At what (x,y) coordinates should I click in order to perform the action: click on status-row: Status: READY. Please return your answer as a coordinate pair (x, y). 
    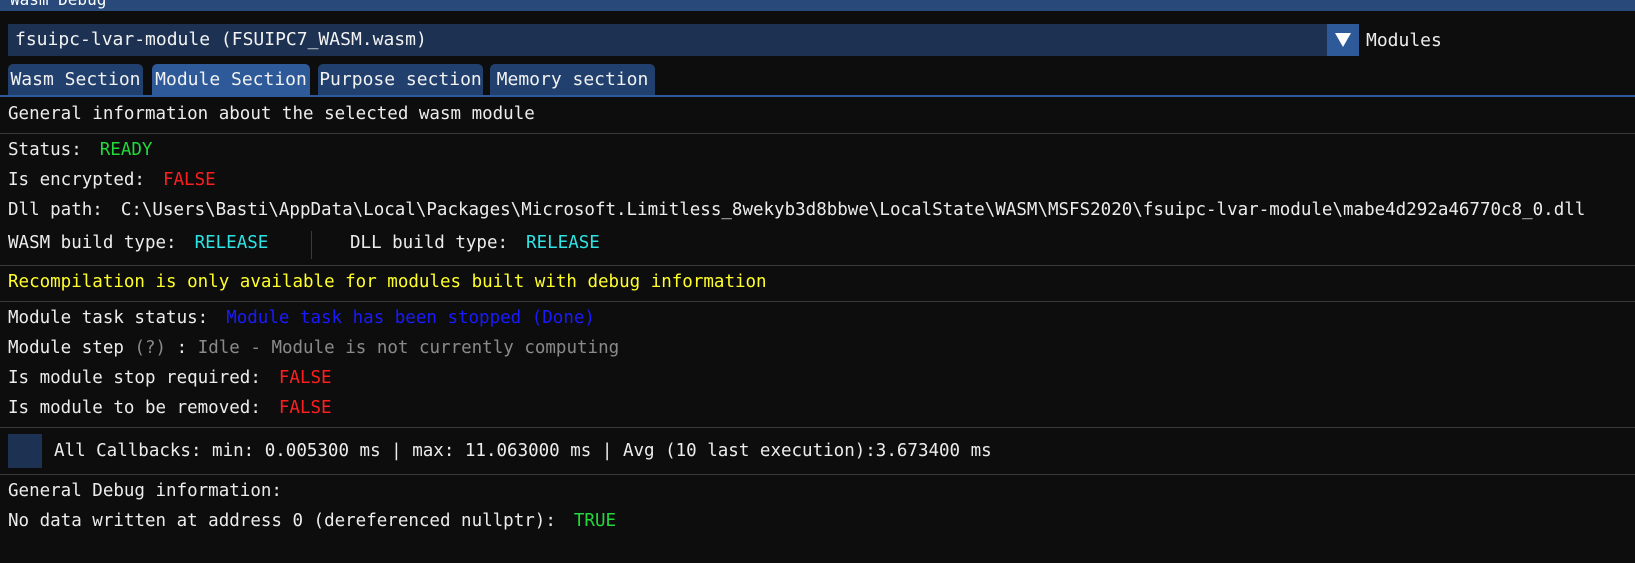
    Looking at the image, I should click on (80, 150).